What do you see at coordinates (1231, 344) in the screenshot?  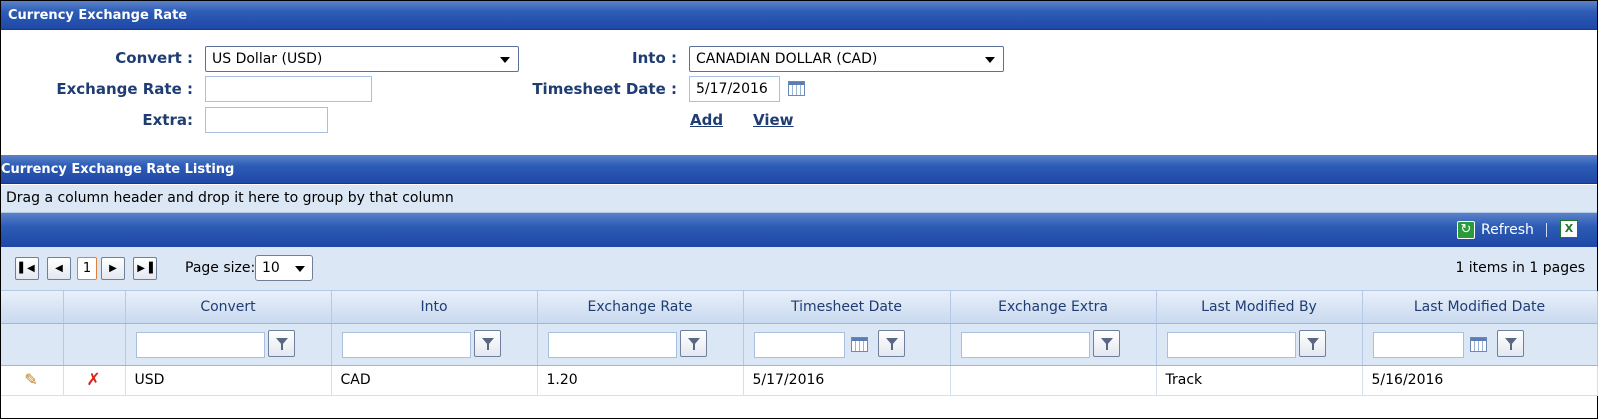 I see `filter-input-last-modified-by` at bounding box center [1231, 344].